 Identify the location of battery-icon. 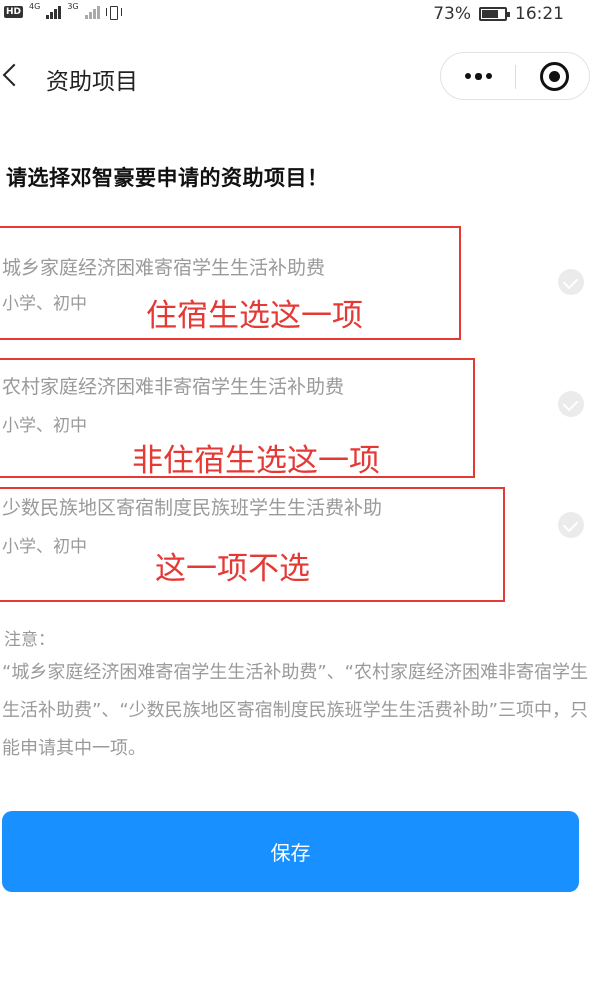
(494, 14).